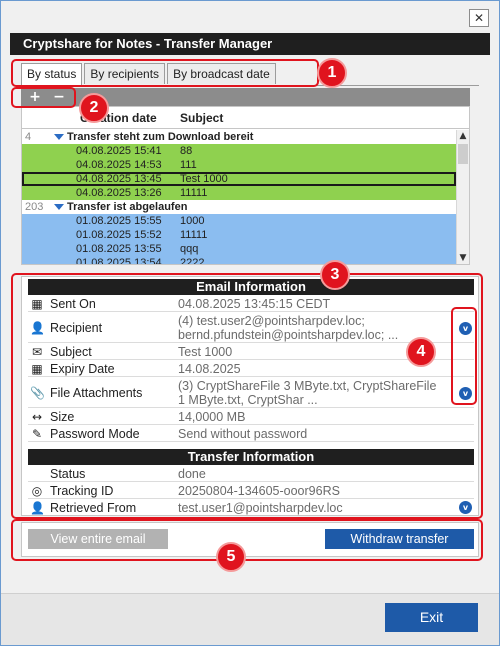  I want to click on table-row: 04.08.2025 13:26 11111, so click(239, 193).